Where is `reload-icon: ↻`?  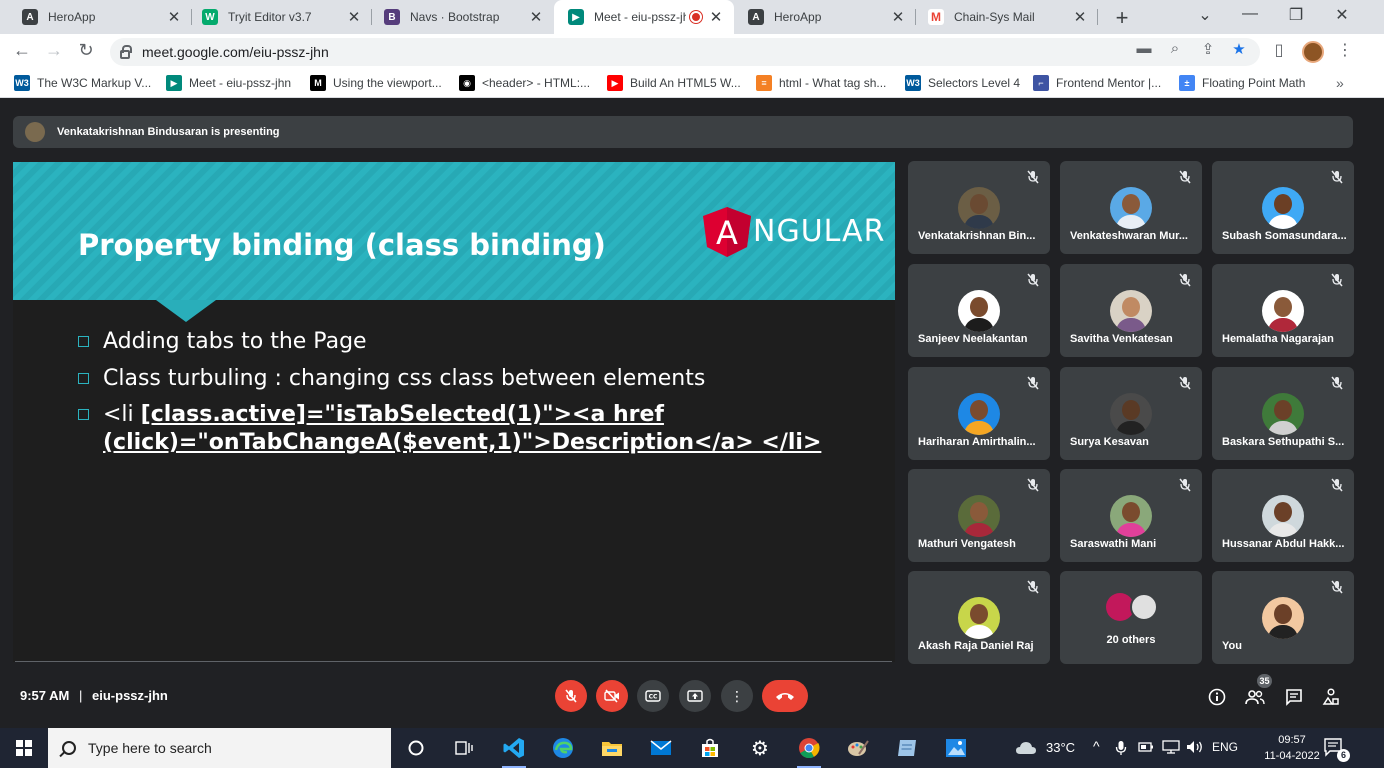
reload-icon: ↻ is located at coordinates (86, 50).